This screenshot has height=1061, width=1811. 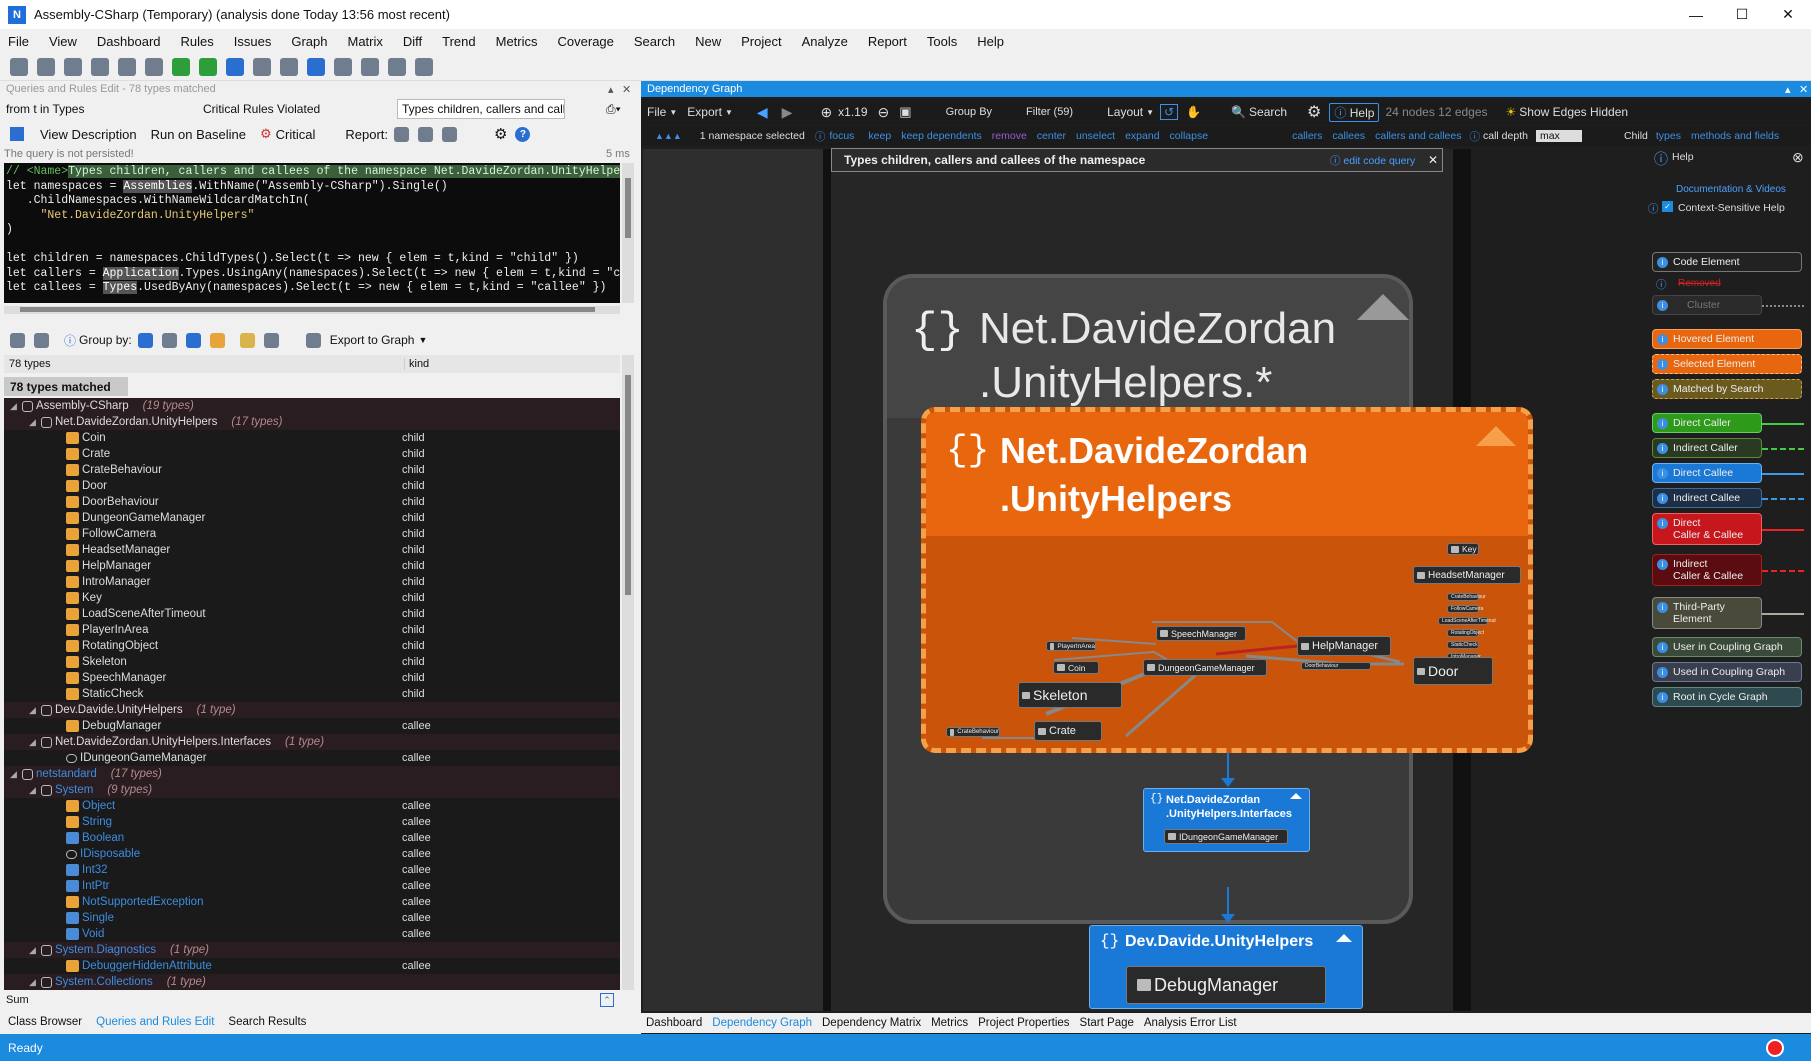 What do you see at coordinates (1076, 667) in the screenshot?
I see `graph-node-coin: Coin` at bounding box center [1076, 667].